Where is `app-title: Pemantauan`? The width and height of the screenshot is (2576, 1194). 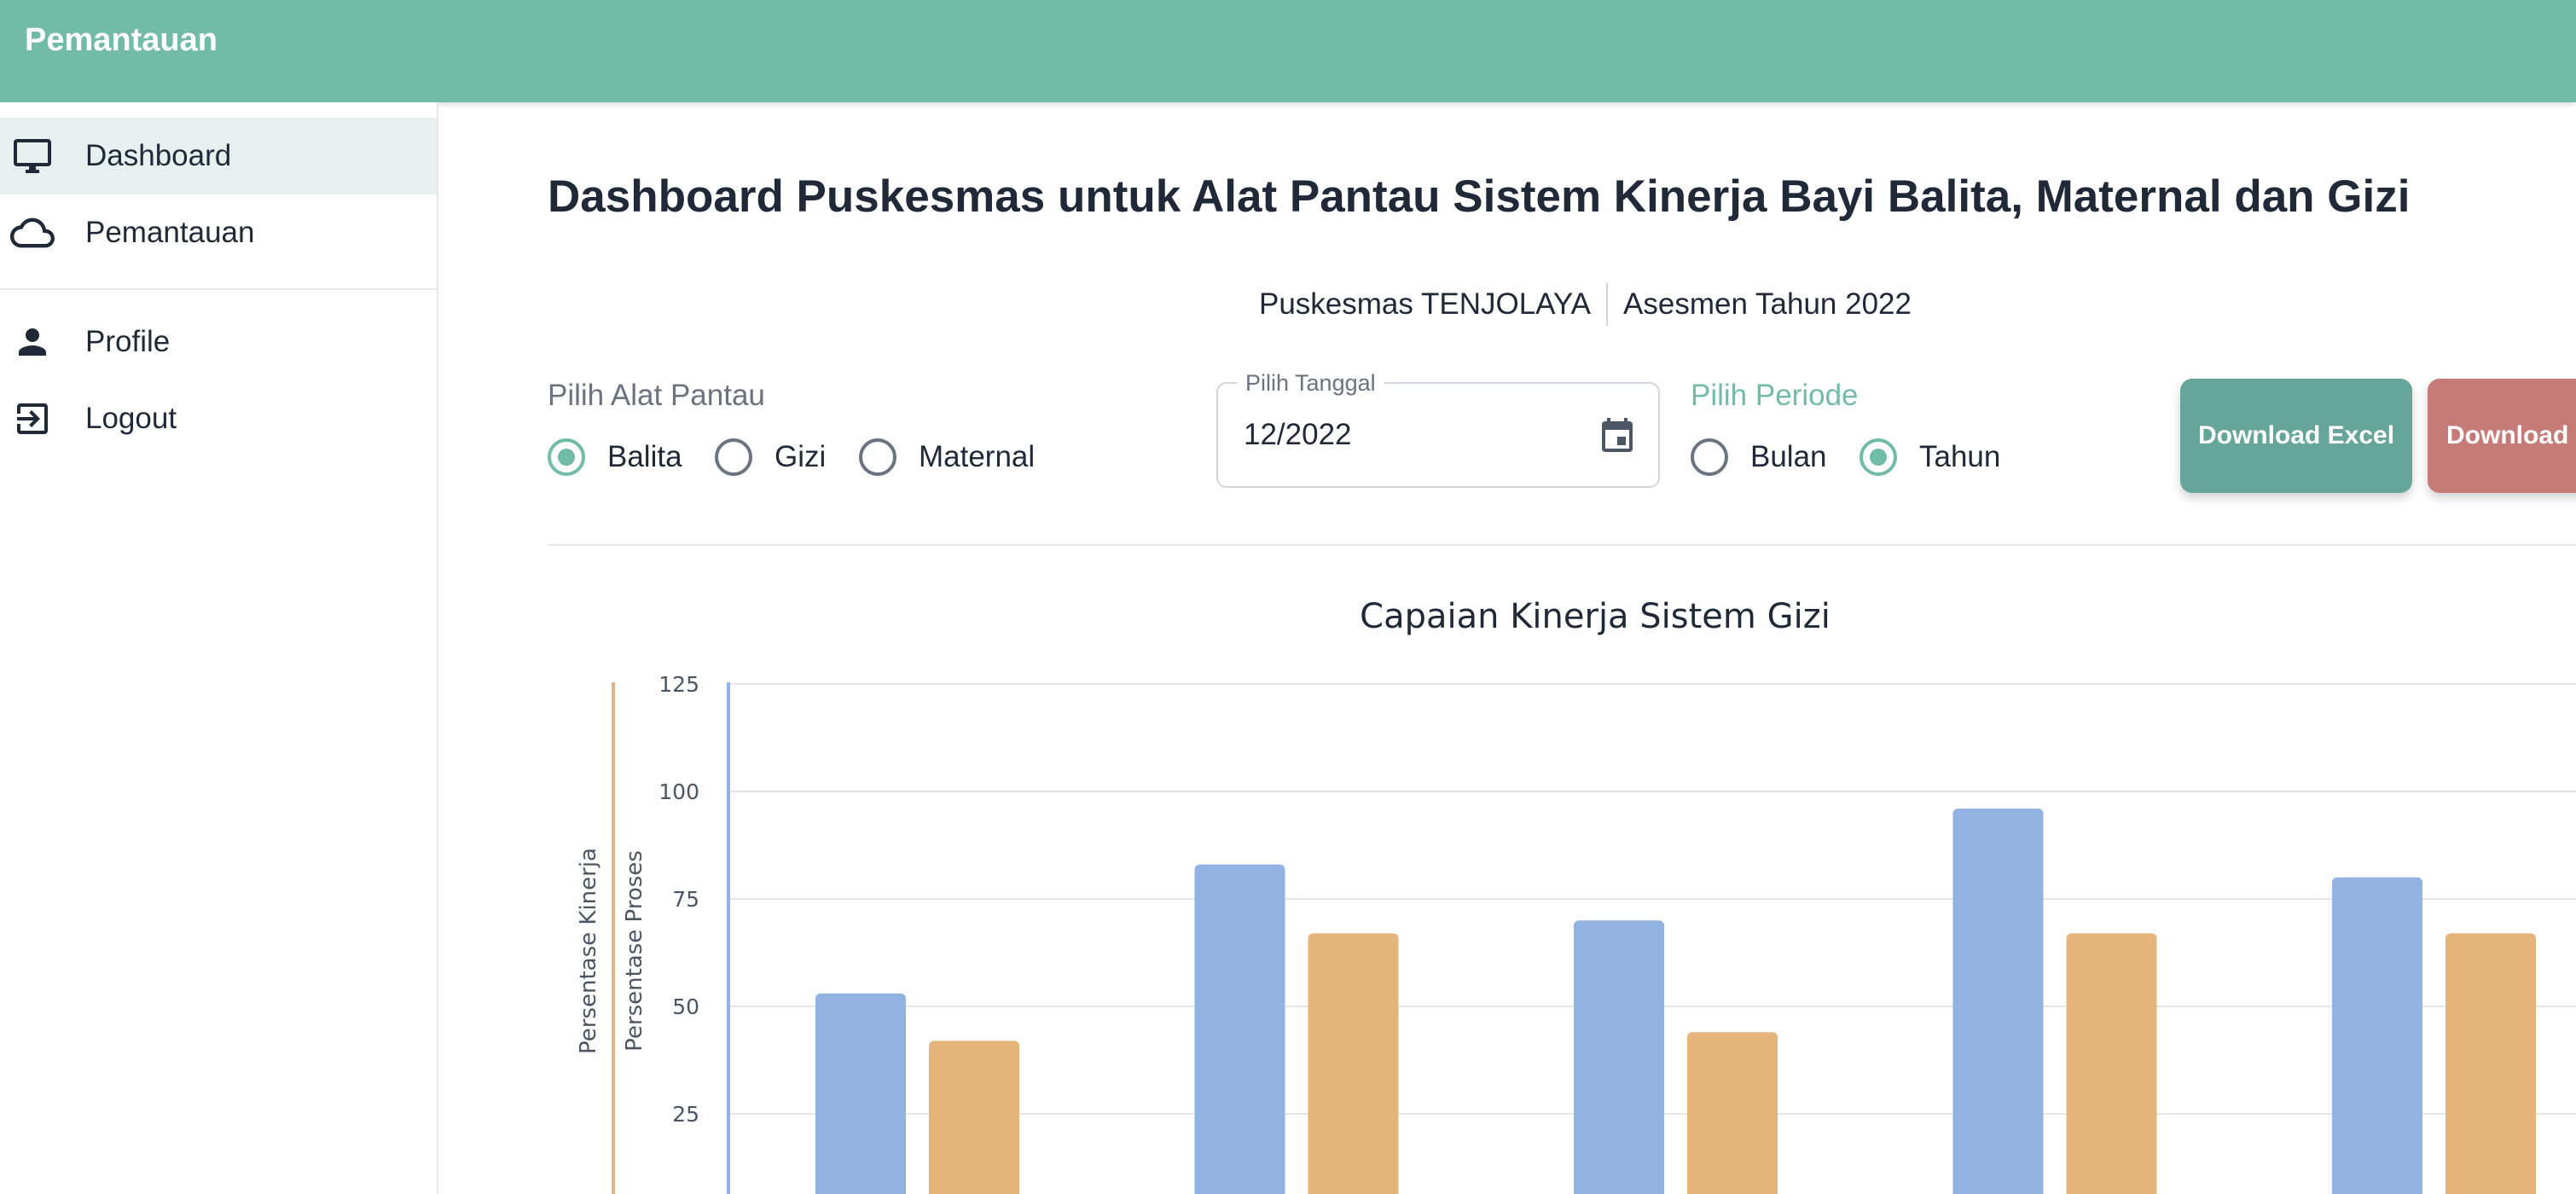 app-title: Pemantauan is located at coordinates (121, 40).